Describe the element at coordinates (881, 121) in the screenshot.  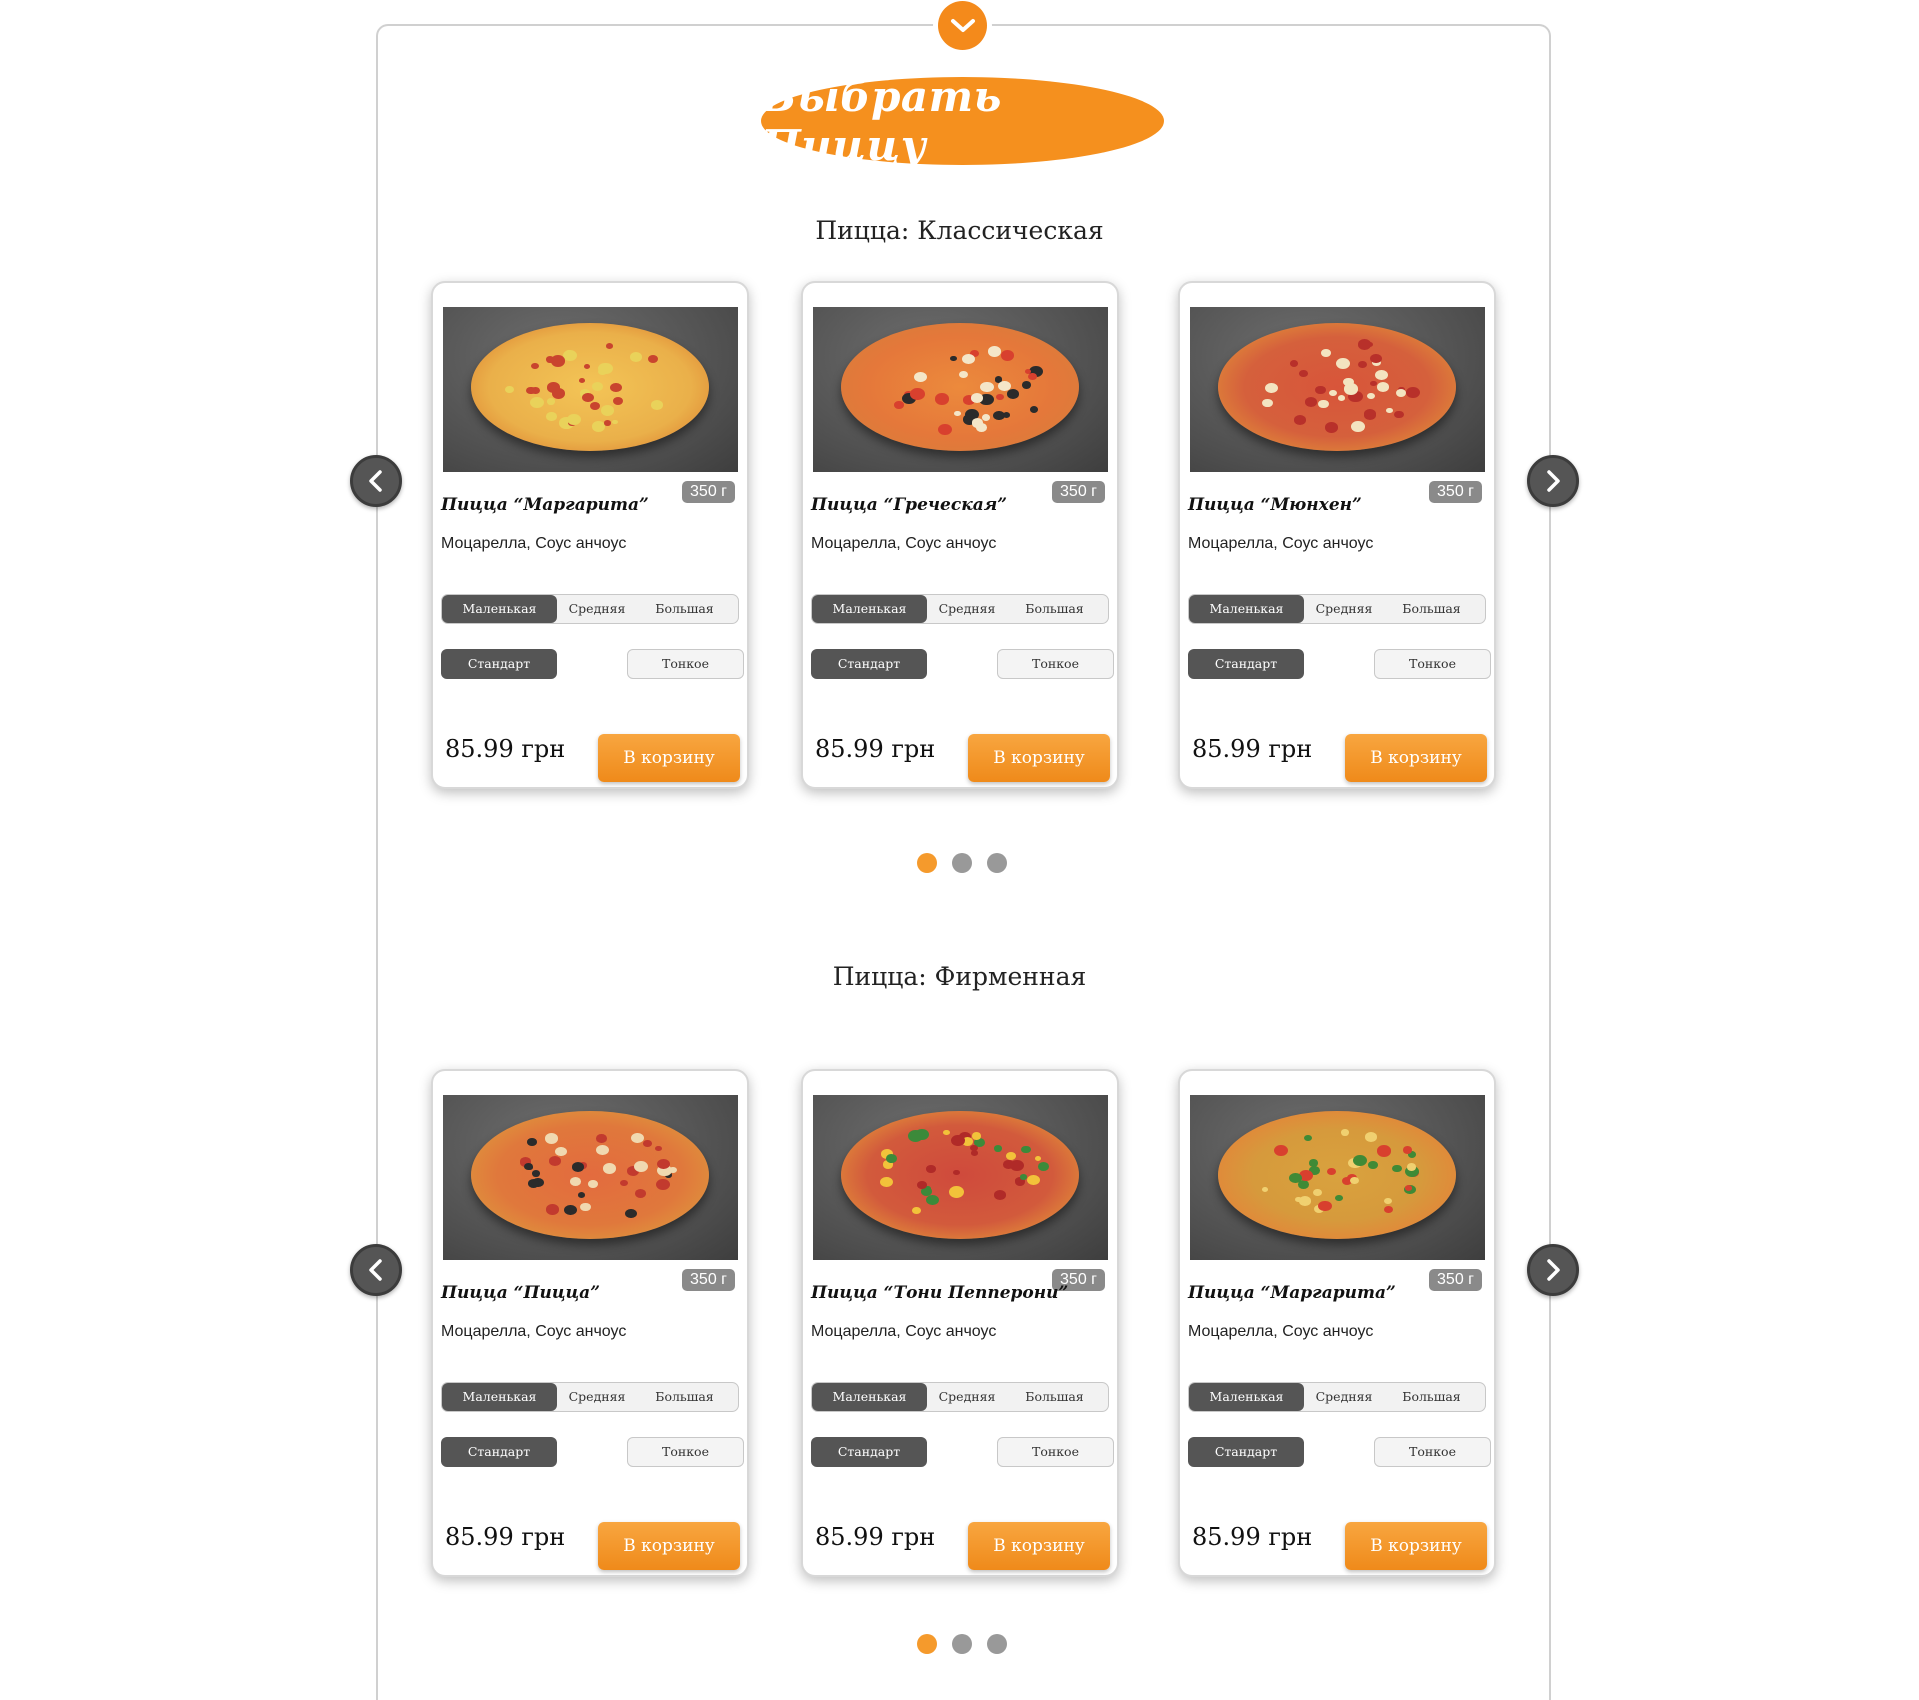
I see `page-title: Выбрать Пиццу` at that location.